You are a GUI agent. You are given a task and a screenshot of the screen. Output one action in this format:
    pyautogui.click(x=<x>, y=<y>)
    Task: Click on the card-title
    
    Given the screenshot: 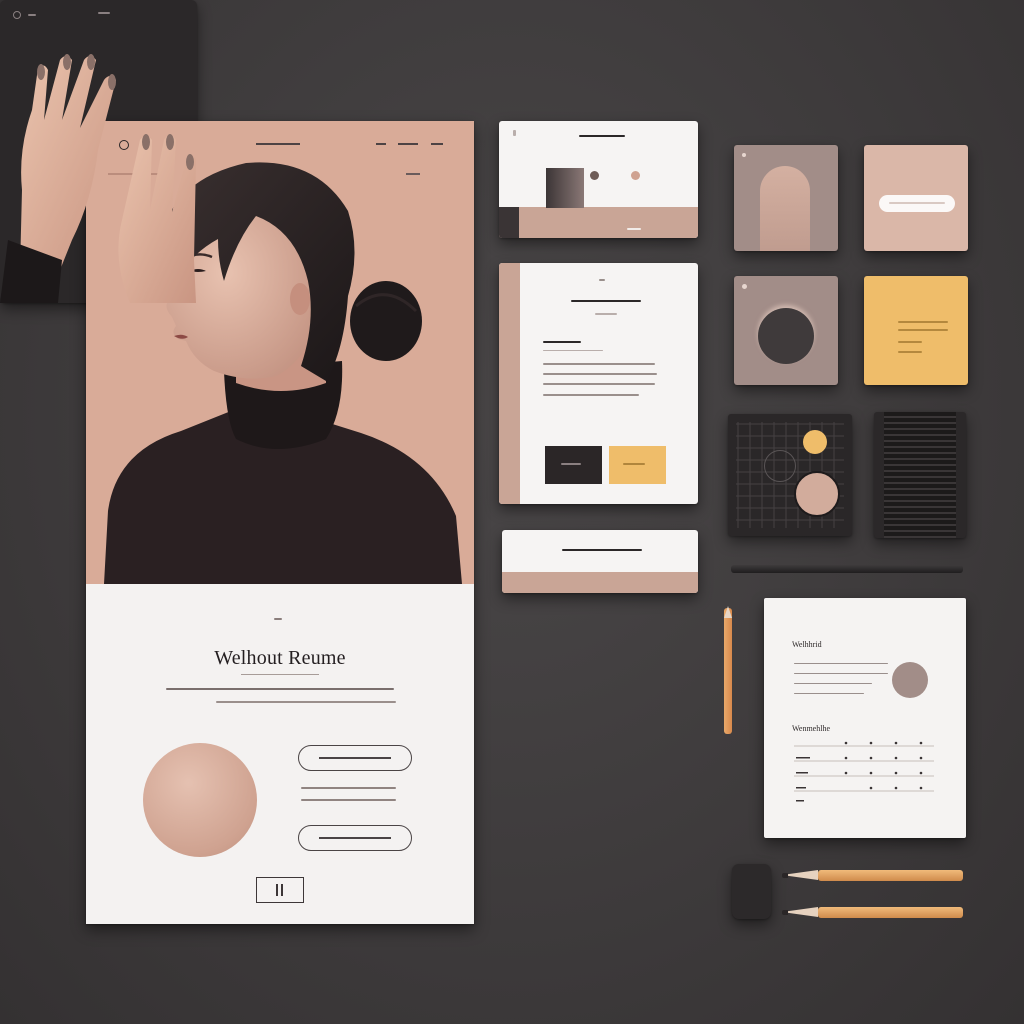 What is the action you would take?
    pyautogui.click(x=602, y=136)
    